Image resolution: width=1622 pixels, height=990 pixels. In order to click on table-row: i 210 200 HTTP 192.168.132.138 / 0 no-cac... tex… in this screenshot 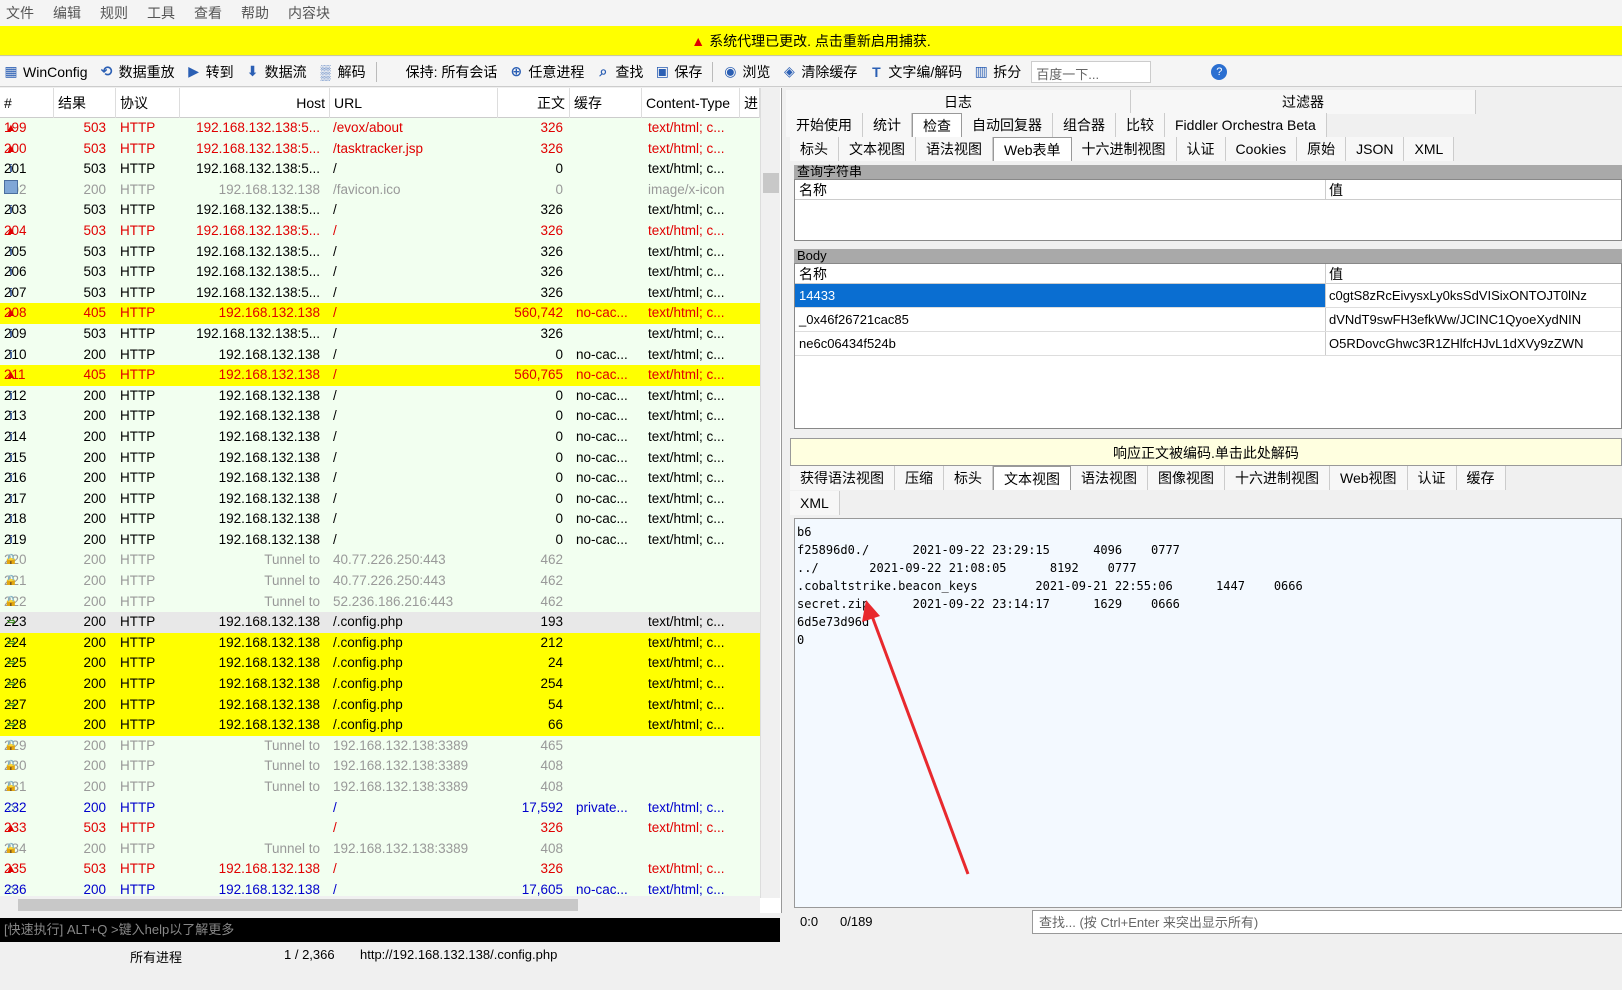, I will do `click(380, 355)`.